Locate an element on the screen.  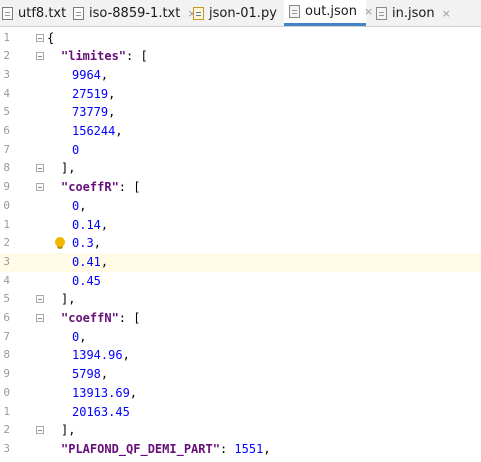
json-number: 0.14 is located at coordinates (86, 224).